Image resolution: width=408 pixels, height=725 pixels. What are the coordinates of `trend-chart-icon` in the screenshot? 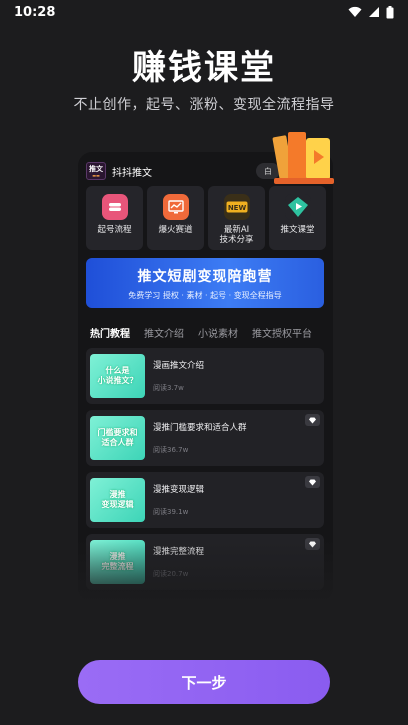 It's located at (175, 207).